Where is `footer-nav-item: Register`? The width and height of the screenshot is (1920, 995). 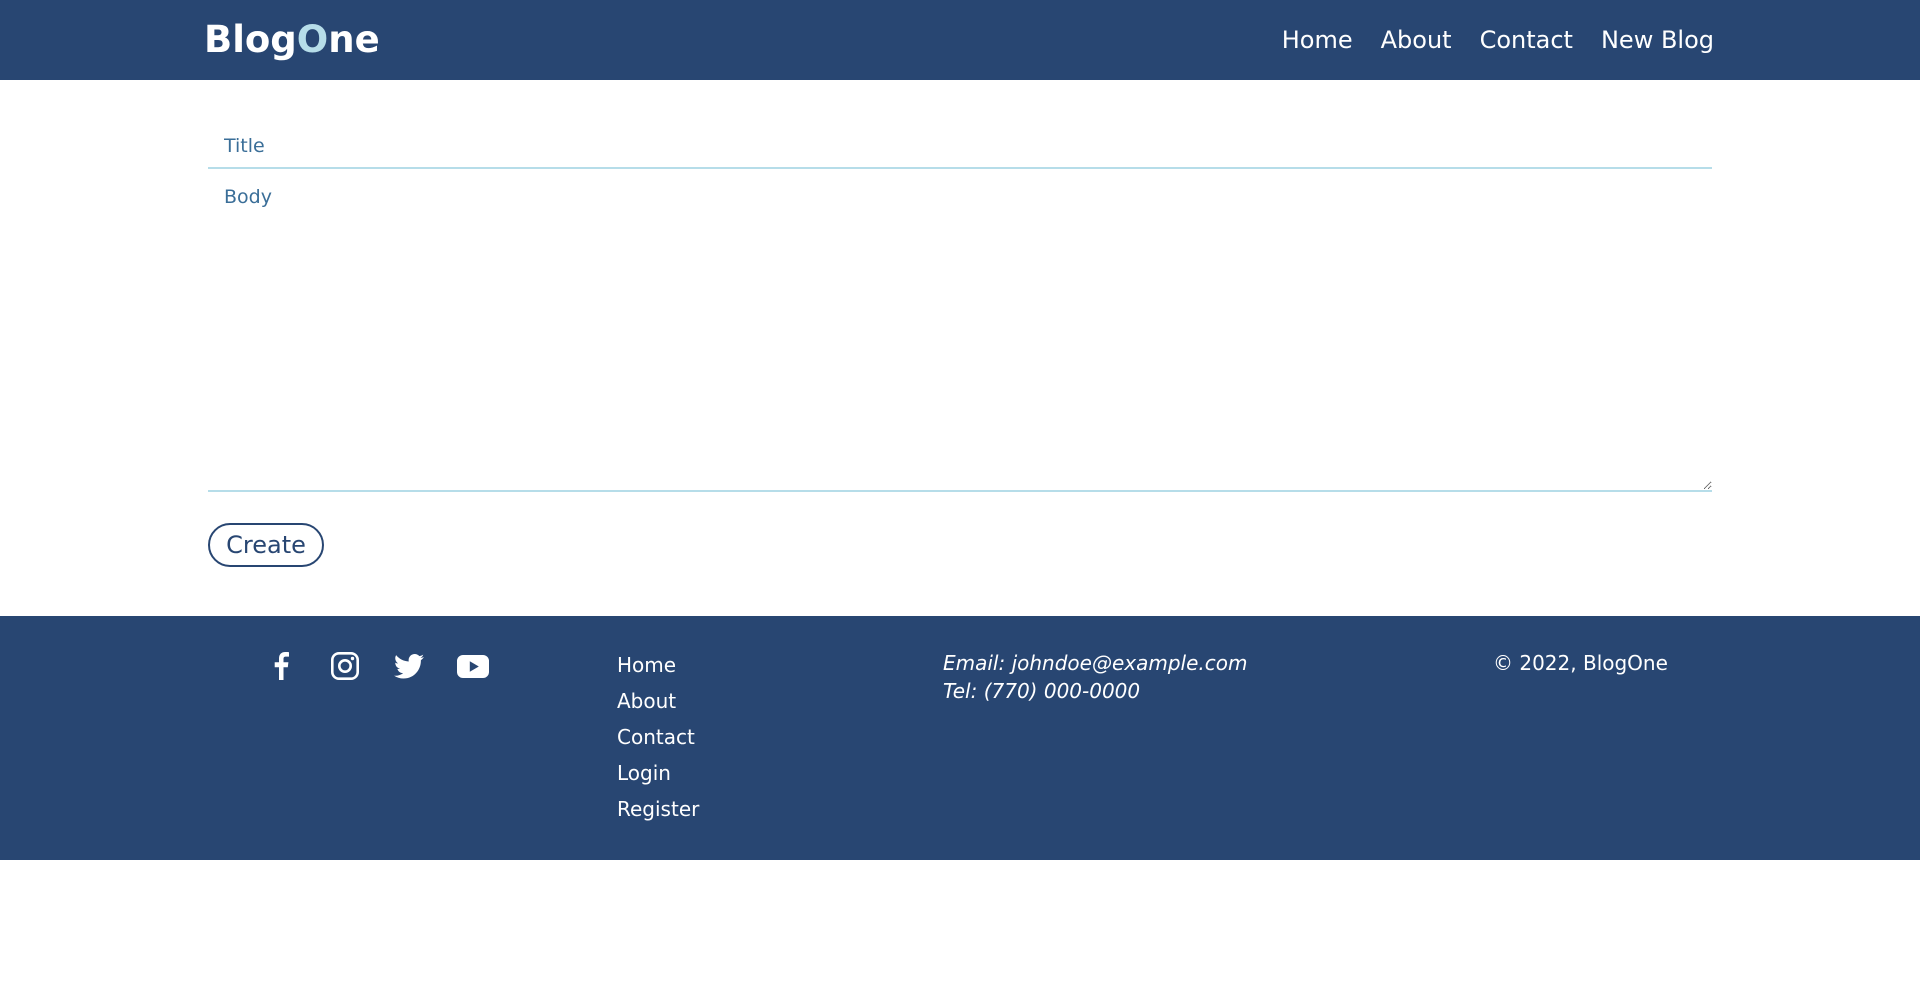
footer-nav-item: Register is located at coordinates (658, 814).